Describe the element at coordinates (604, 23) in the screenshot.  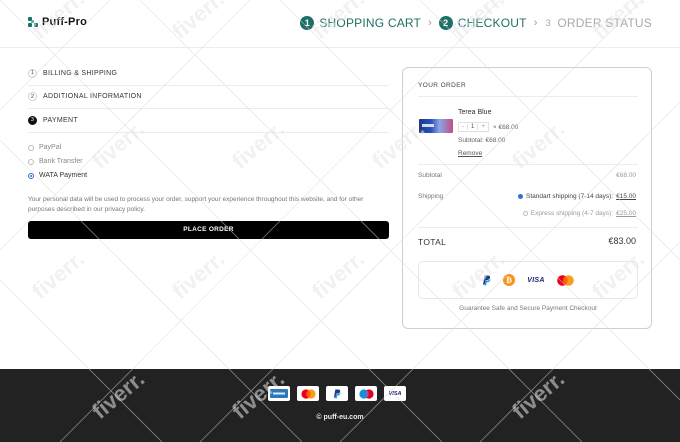
I see `step-label: ORDER STATUS` at that location.